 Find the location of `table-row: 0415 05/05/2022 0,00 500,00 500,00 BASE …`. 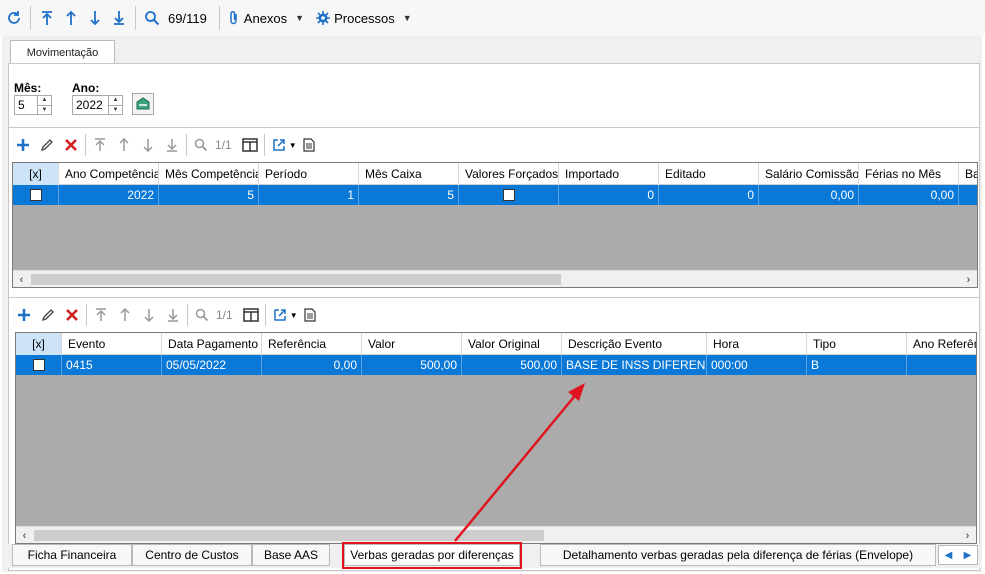

table-row: 0415 05/05/2022 0,00 500,00 500,00 BASE … is located at coordinates (496, 365).